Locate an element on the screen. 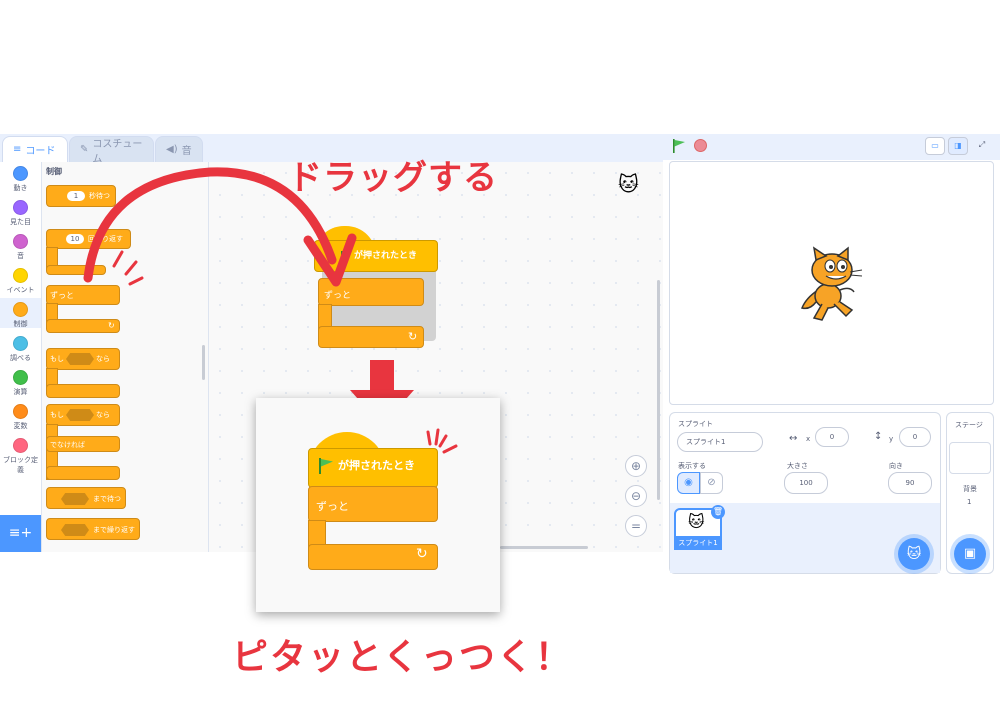 The image size is (1000, 707). x-arrows-icon: ↔ is located at coordinates (793, 438).